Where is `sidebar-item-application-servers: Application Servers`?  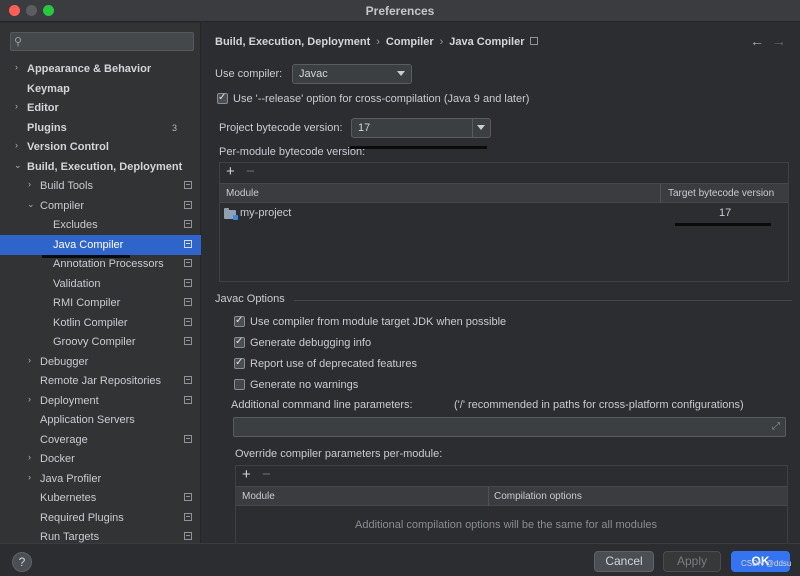 sidebar-item-application-servers: Application Servers is located at coordinates (100, 420).